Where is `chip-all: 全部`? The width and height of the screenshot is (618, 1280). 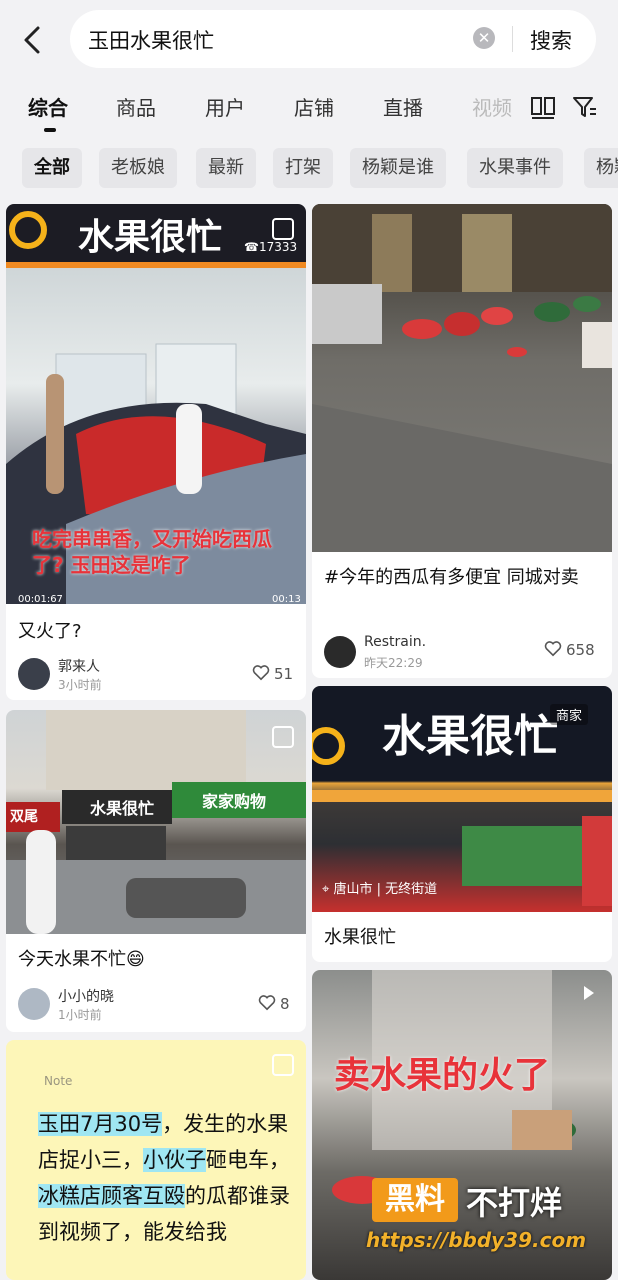 chip-all: 全部 is located at coordinates (52, 168).